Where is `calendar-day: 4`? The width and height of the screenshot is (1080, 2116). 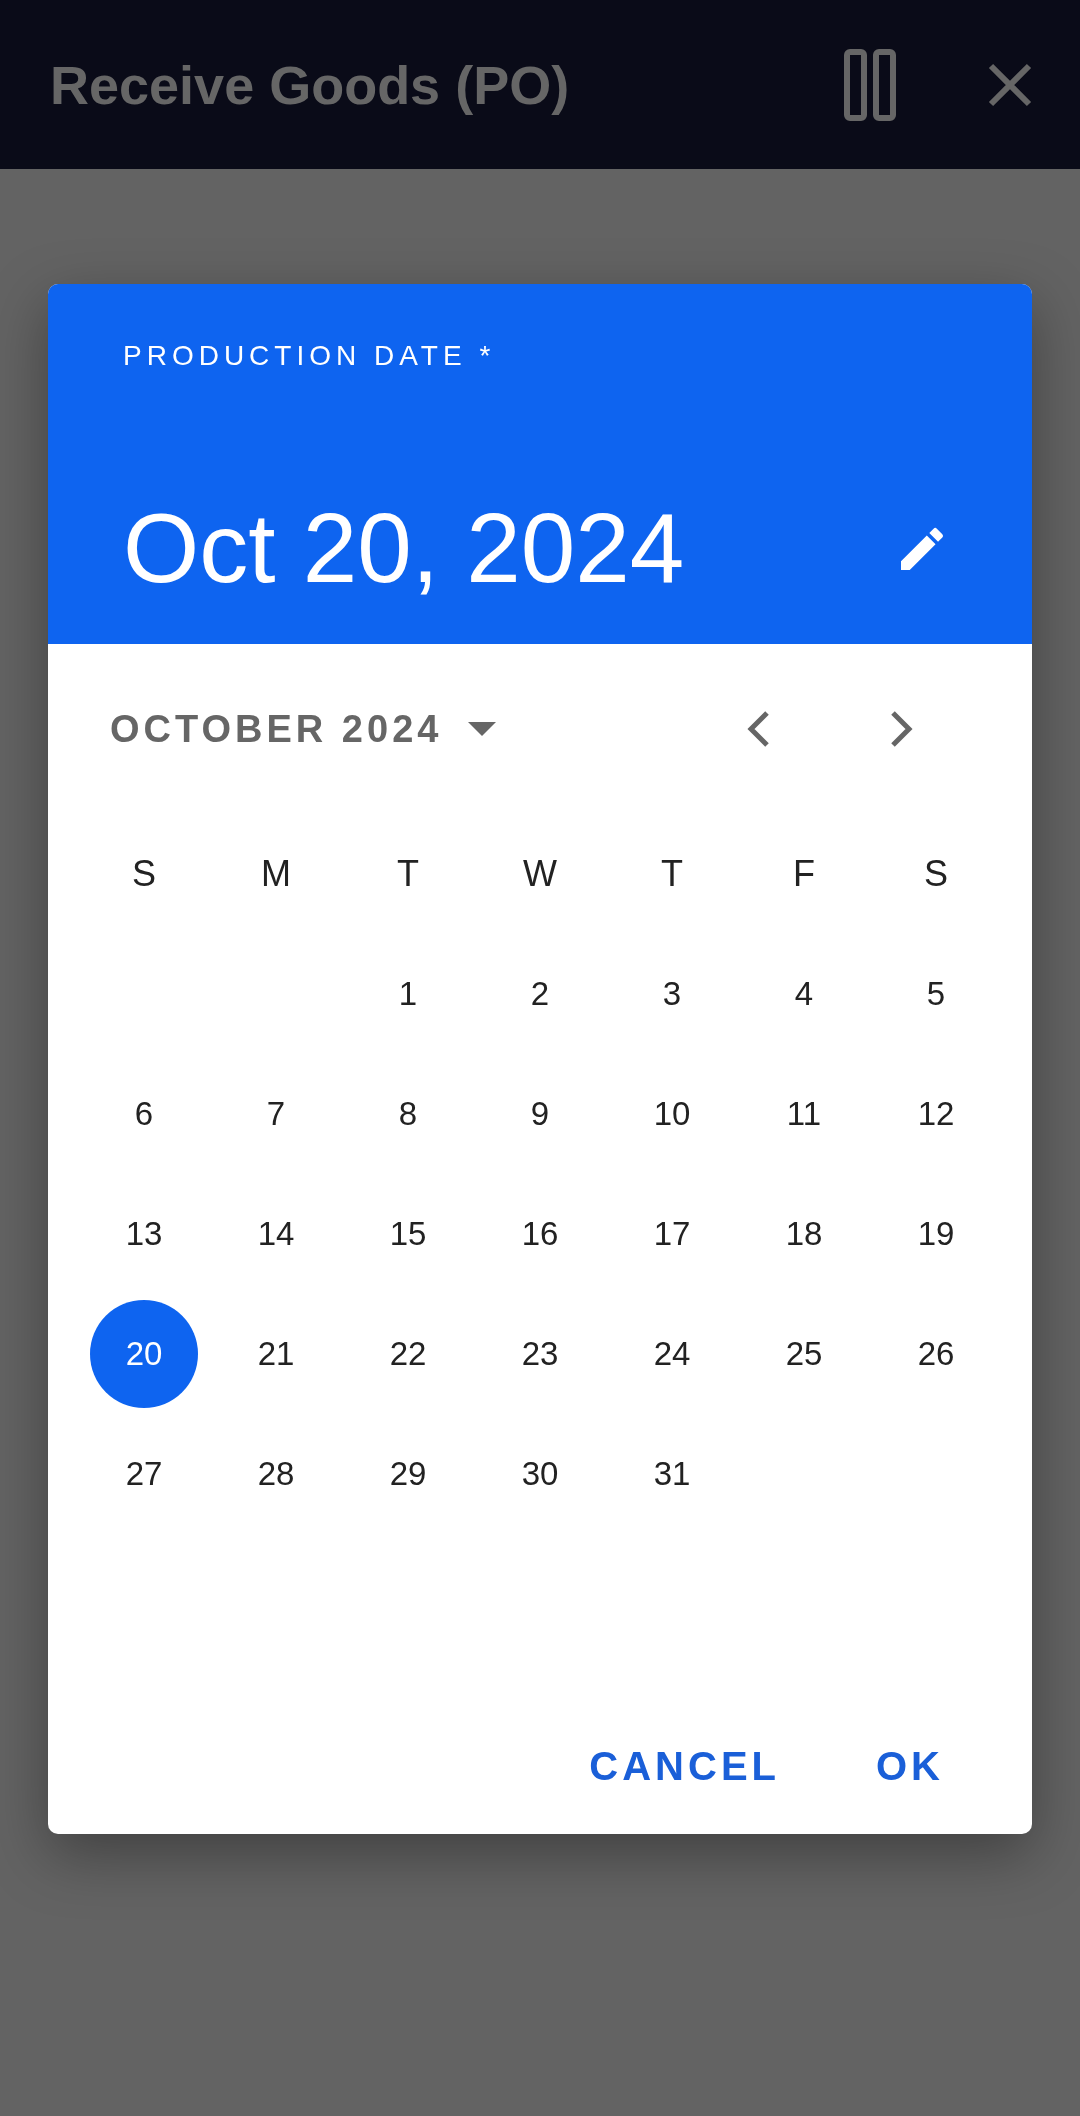
calendar-day: 4 is located at coordinates (804, 994).